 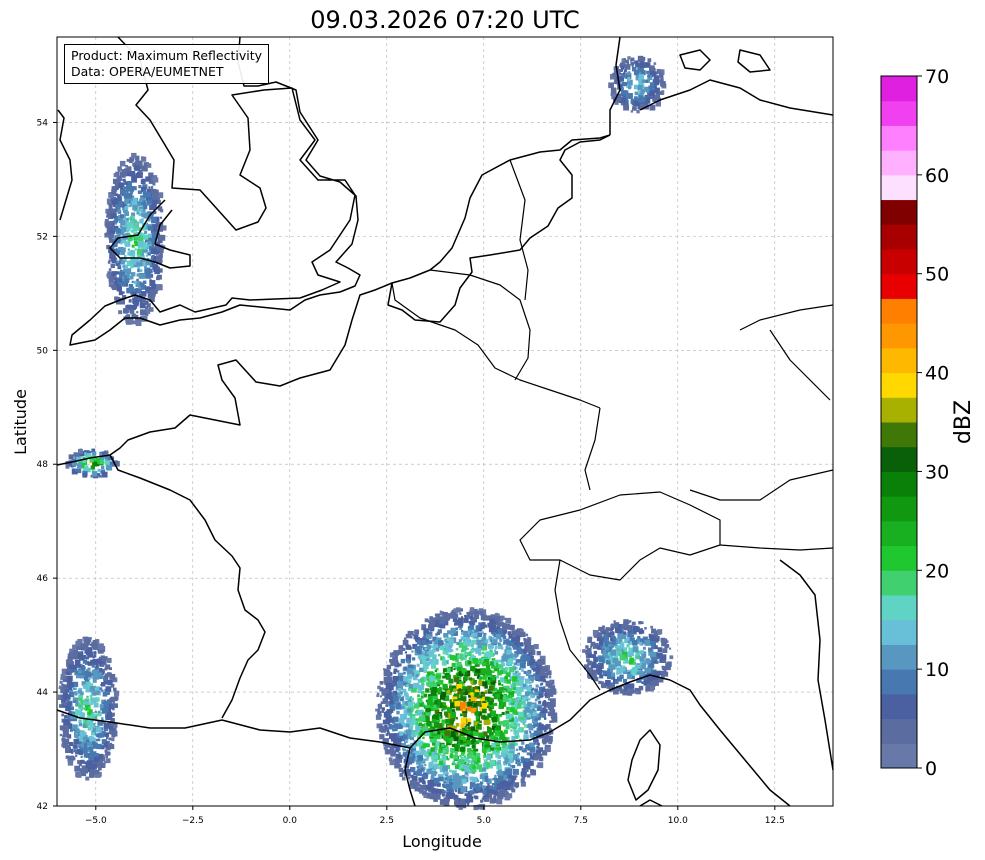 I want to click on x-axis-ticks: −5.0 −2.5 0.0 2.5 5.0 7.5 10.0 12.5, so click(x=435, y=816).